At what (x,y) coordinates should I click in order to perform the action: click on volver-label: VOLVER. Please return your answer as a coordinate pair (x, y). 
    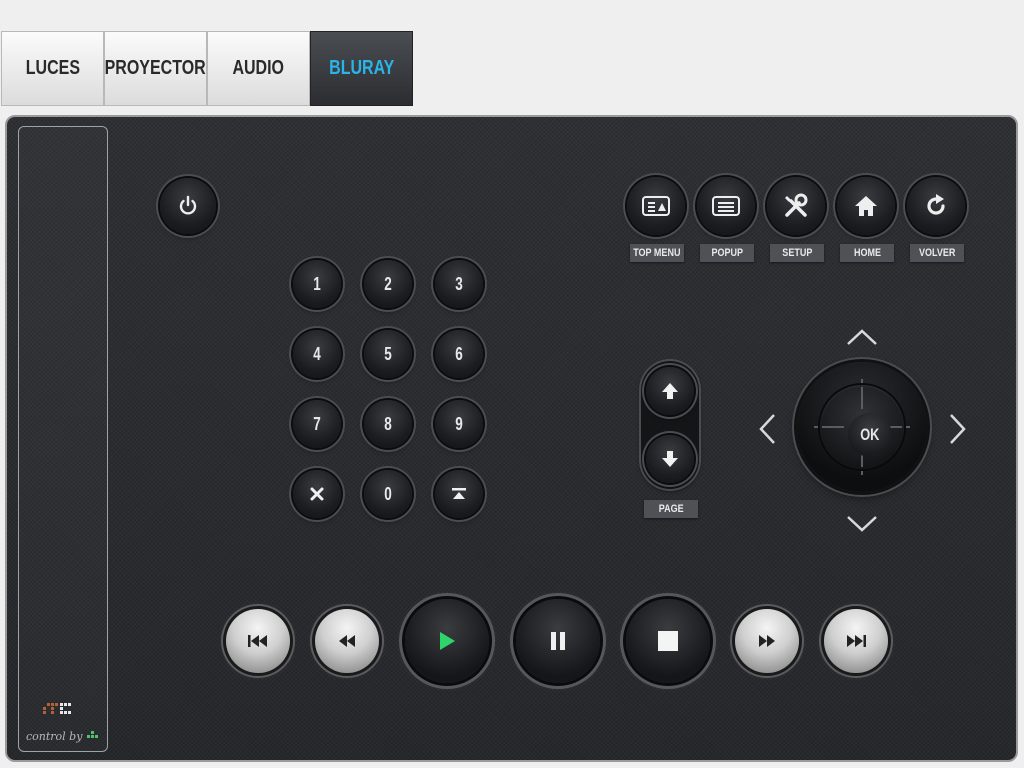
    Looking at the image, I should click on (937, 253).